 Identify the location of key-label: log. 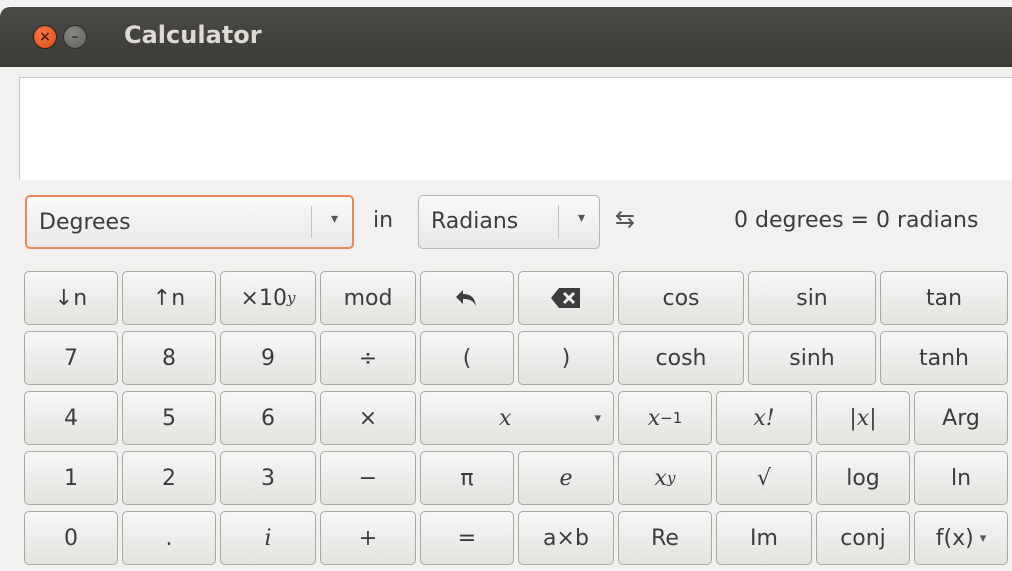
(863, 478).